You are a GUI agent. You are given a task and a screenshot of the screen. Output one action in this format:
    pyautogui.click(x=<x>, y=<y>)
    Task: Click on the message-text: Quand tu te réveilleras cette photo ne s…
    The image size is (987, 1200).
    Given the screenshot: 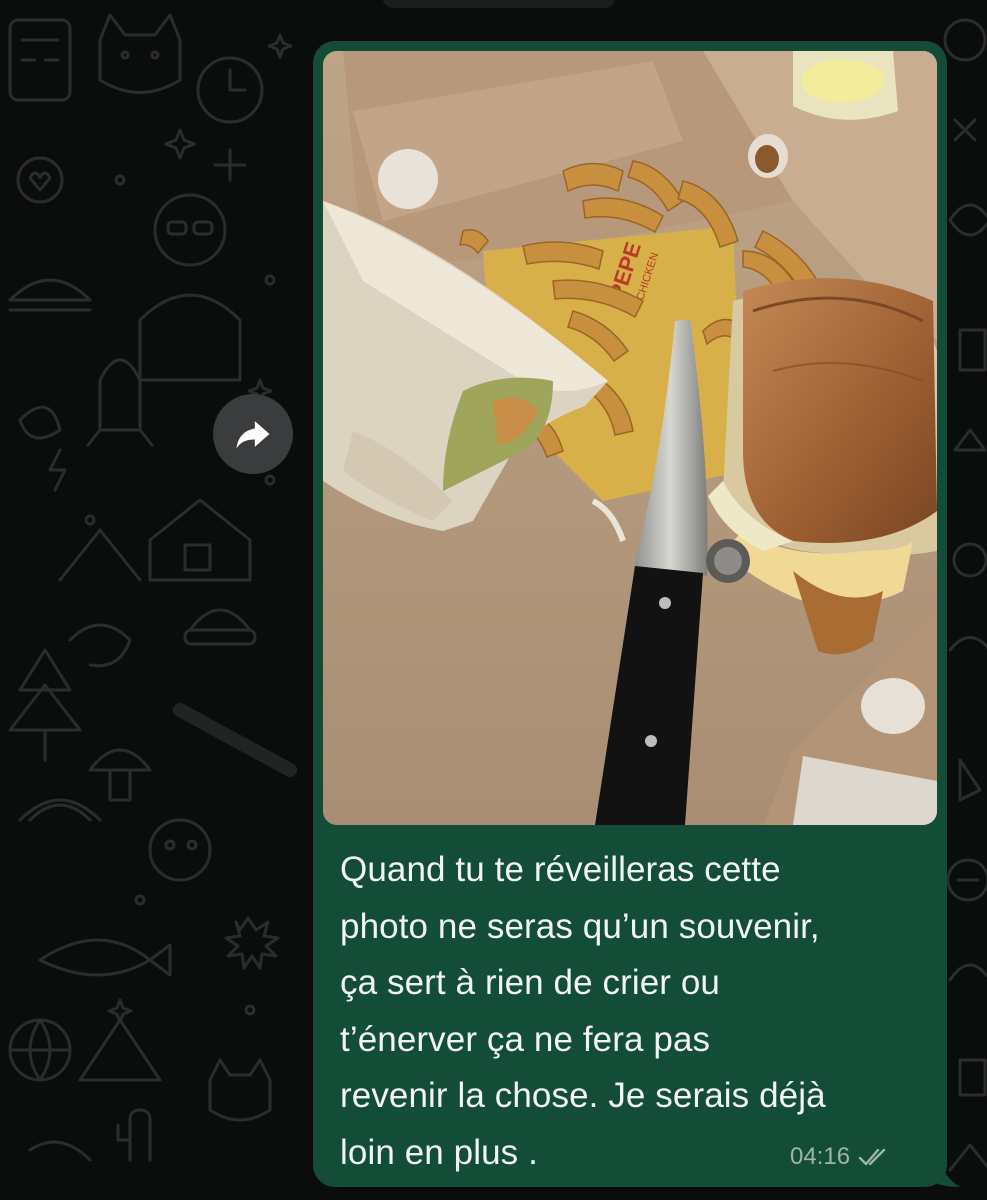 What is the action you would take?
    pyautogui.click(x=583, y=1011)
    